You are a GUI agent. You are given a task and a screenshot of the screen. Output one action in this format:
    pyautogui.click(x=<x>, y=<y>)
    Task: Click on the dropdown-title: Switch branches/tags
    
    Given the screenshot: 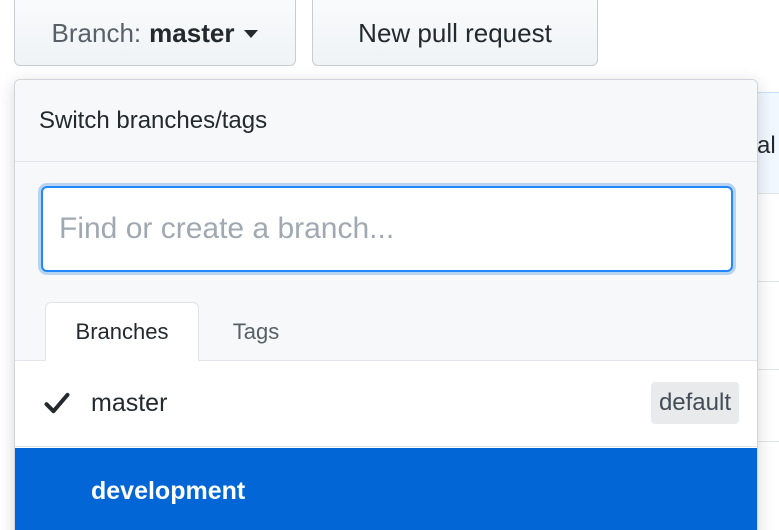 What is the action you would take?
    pyautogui.click(x=153, y=120)
    